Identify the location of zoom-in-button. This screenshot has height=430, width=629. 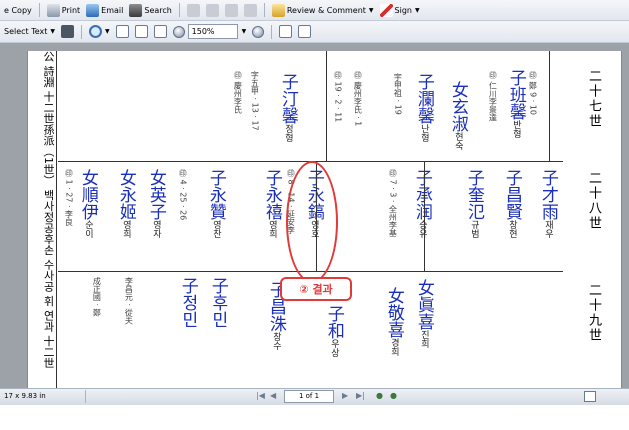
(258, 31).